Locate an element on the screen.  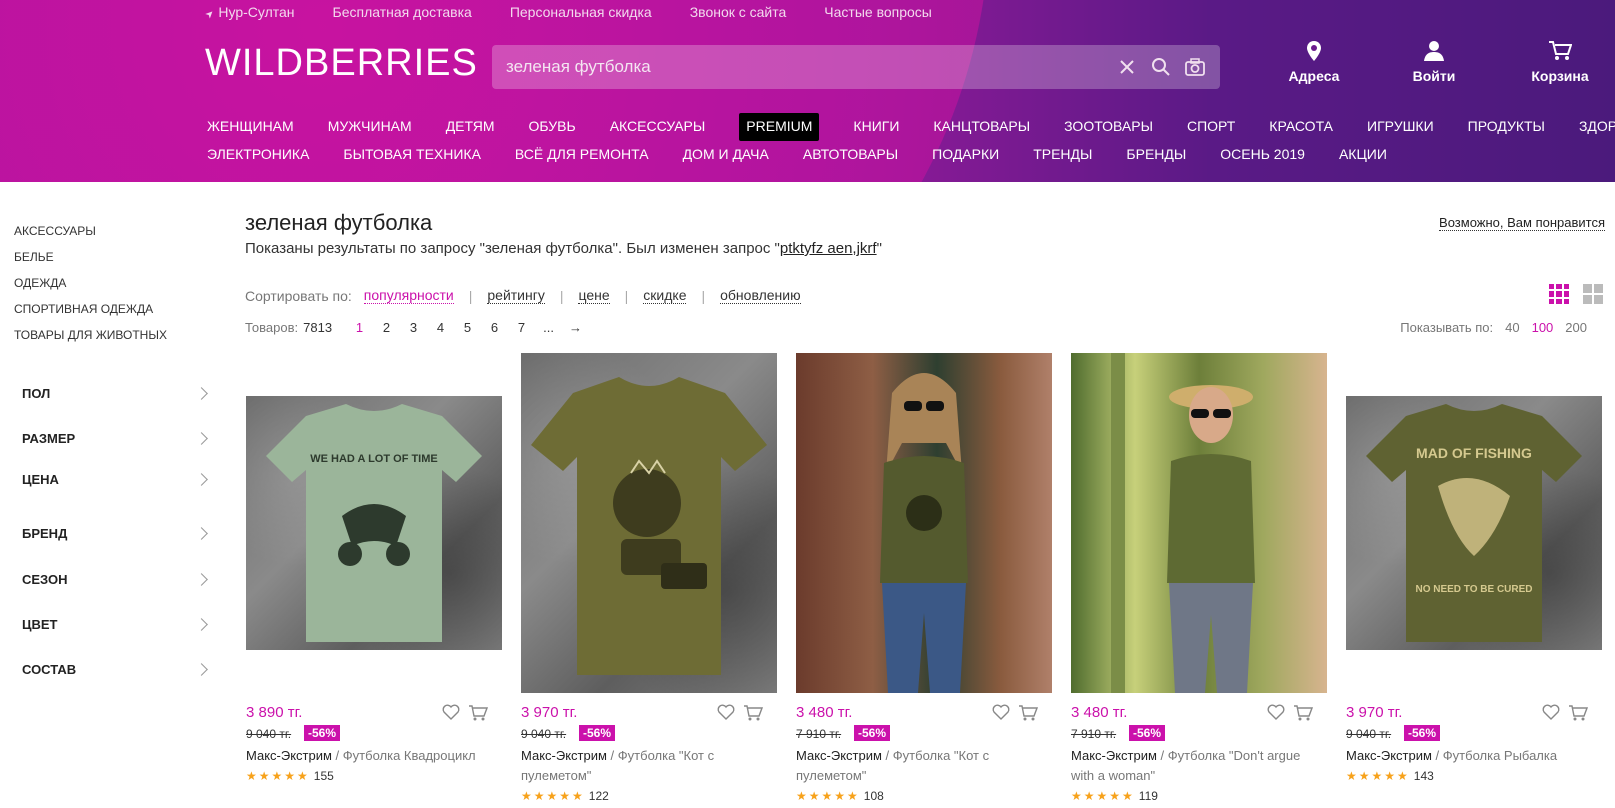
filter-color: ЦВЕТ is located at coordinates (117, 624).